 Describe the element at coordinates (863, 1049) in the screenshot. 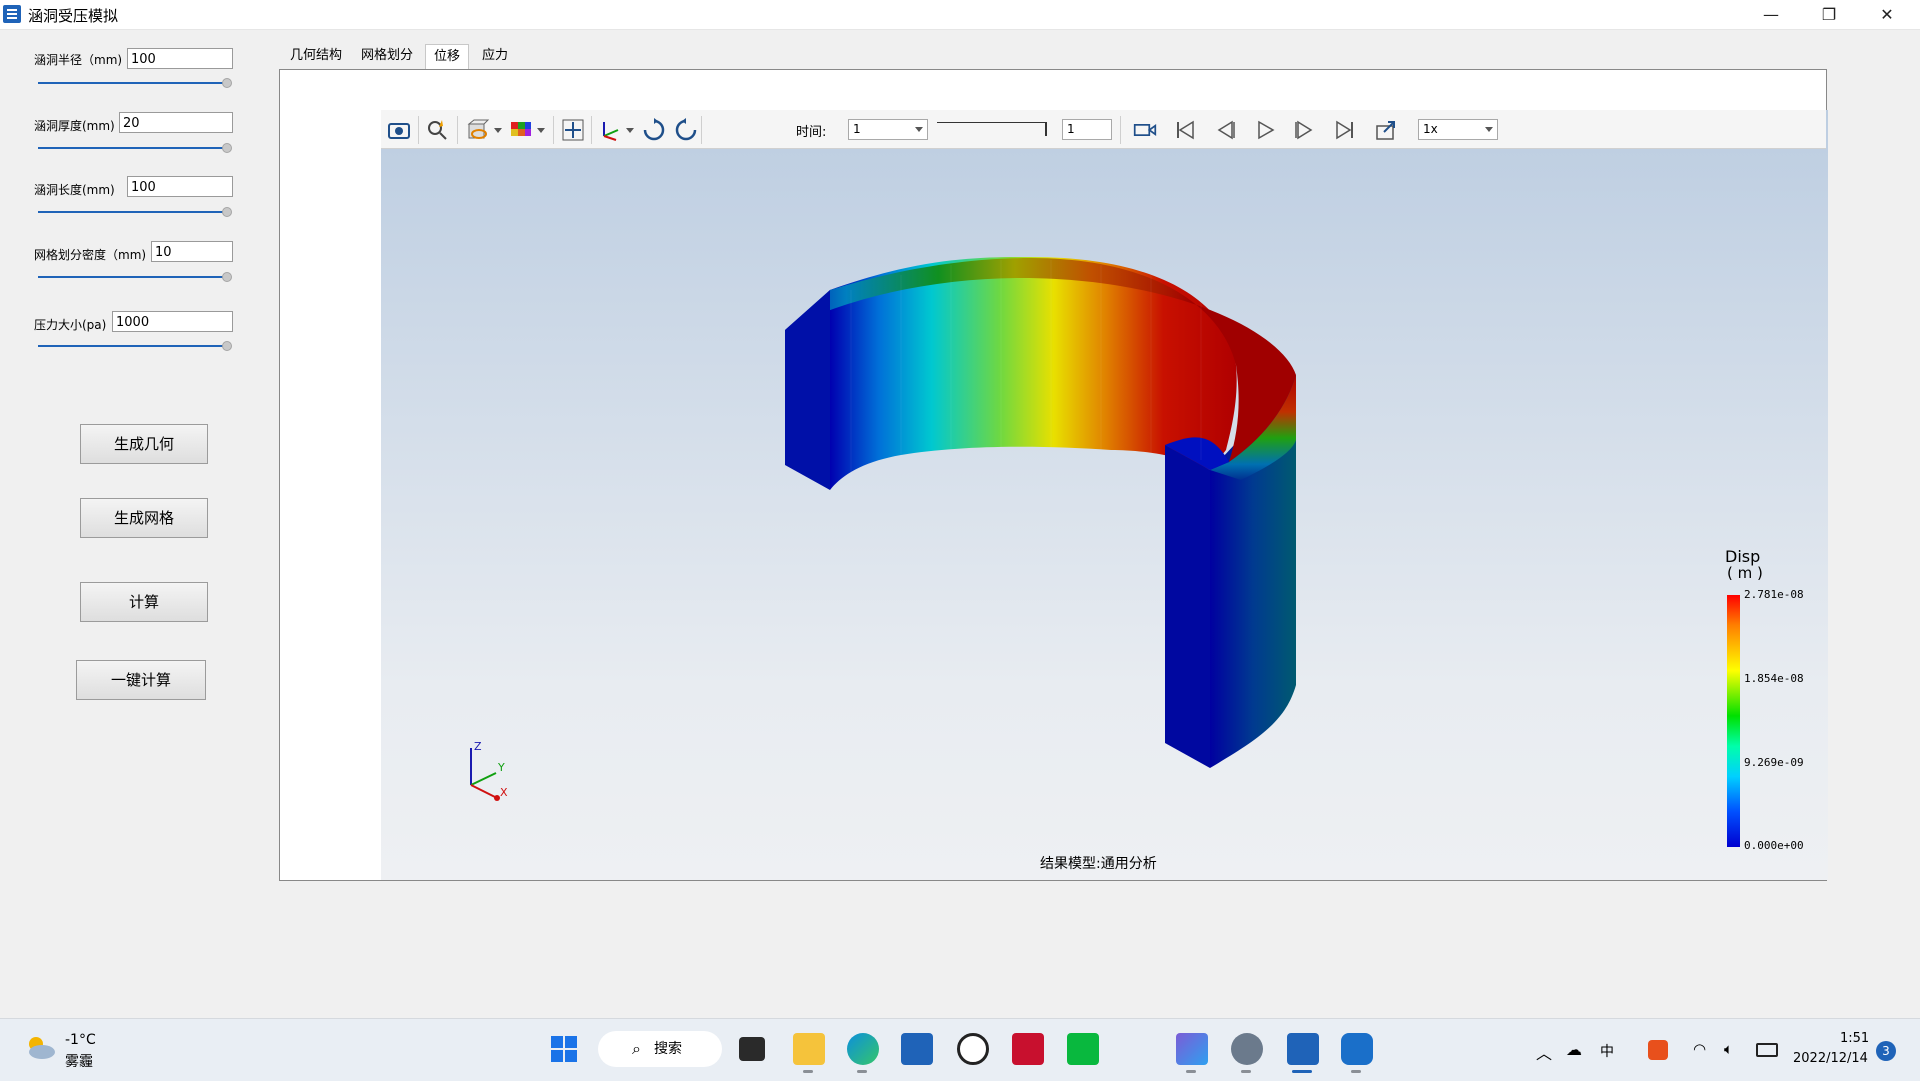

I see `edge-icon` at that location.